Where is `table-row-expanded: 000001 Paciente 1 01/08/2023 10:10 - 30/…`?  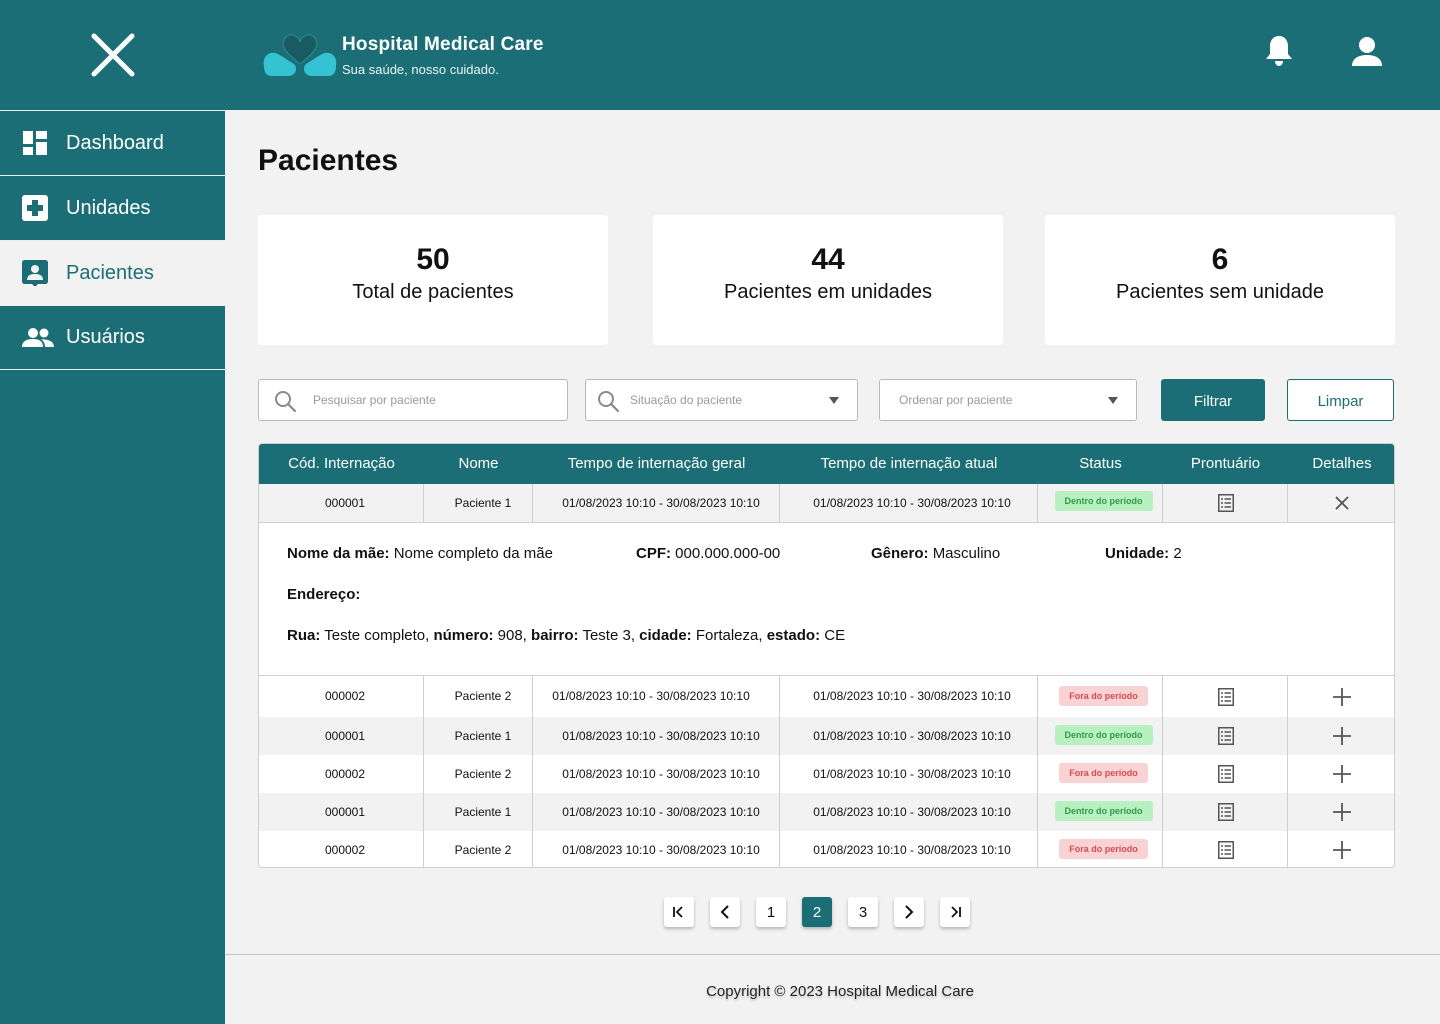
table-row-expanded: 000001 Paciente 1 01/08/2023 10:10 - 30/… is located at coordinates (826, 503).